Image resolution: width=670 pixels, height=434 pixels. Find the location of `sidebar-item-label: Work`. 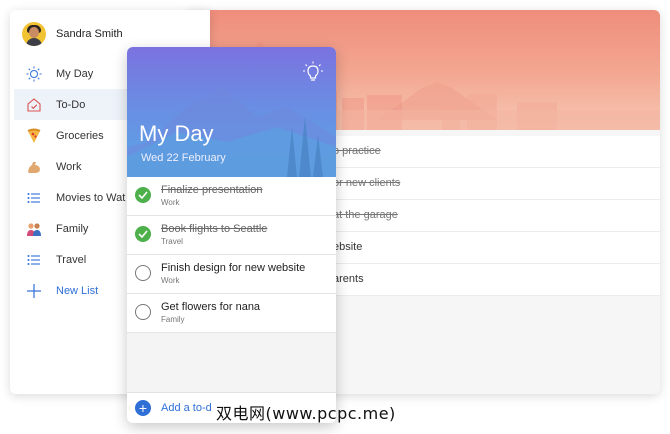

sidebar-item-label: Work is located at coordinates (69, 166).